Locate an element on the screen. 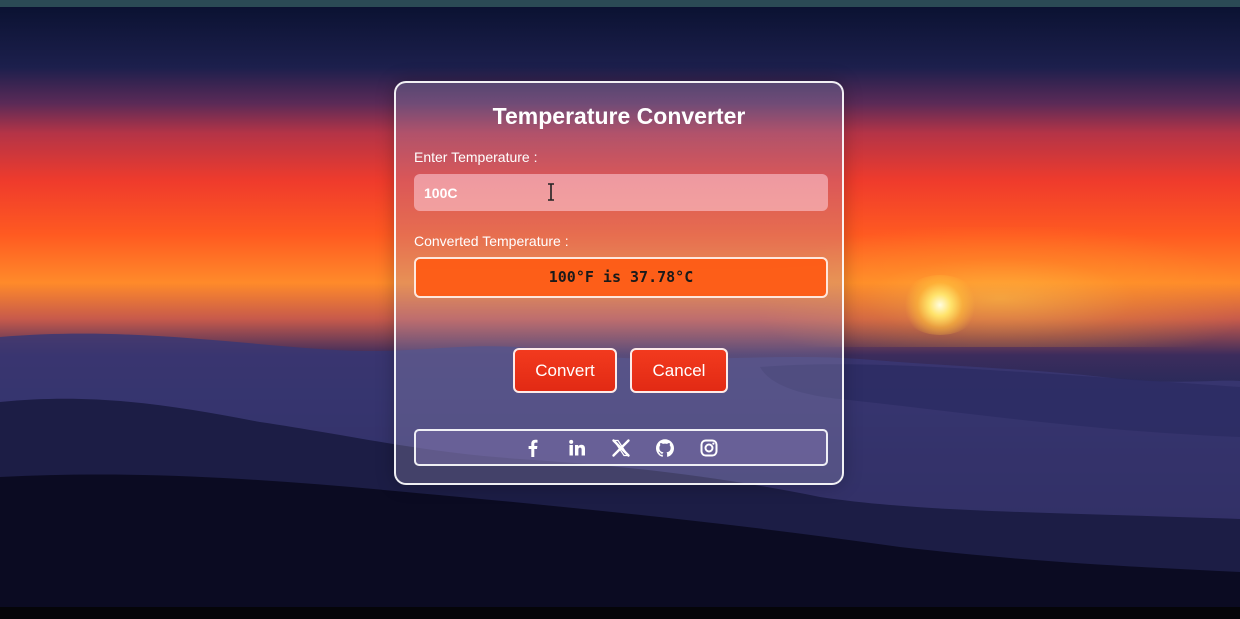 The image size is (1240, 619). instagram-icon is located at coordinates (709, 448).